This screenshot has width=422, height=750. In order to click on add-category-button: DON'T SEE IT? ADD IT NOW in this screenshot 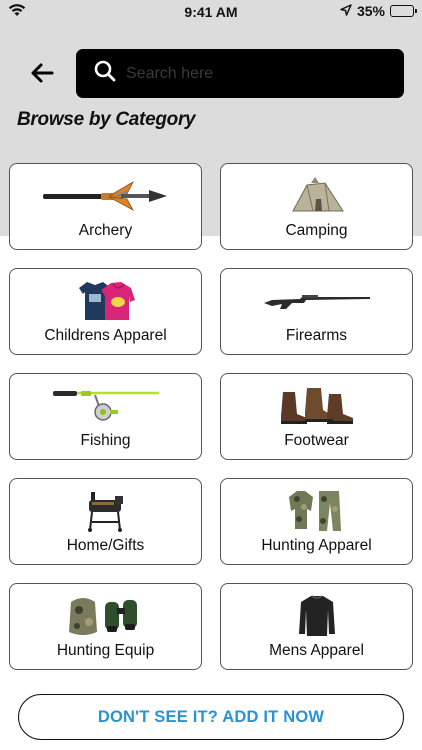, I will do `click(211, 717)`.